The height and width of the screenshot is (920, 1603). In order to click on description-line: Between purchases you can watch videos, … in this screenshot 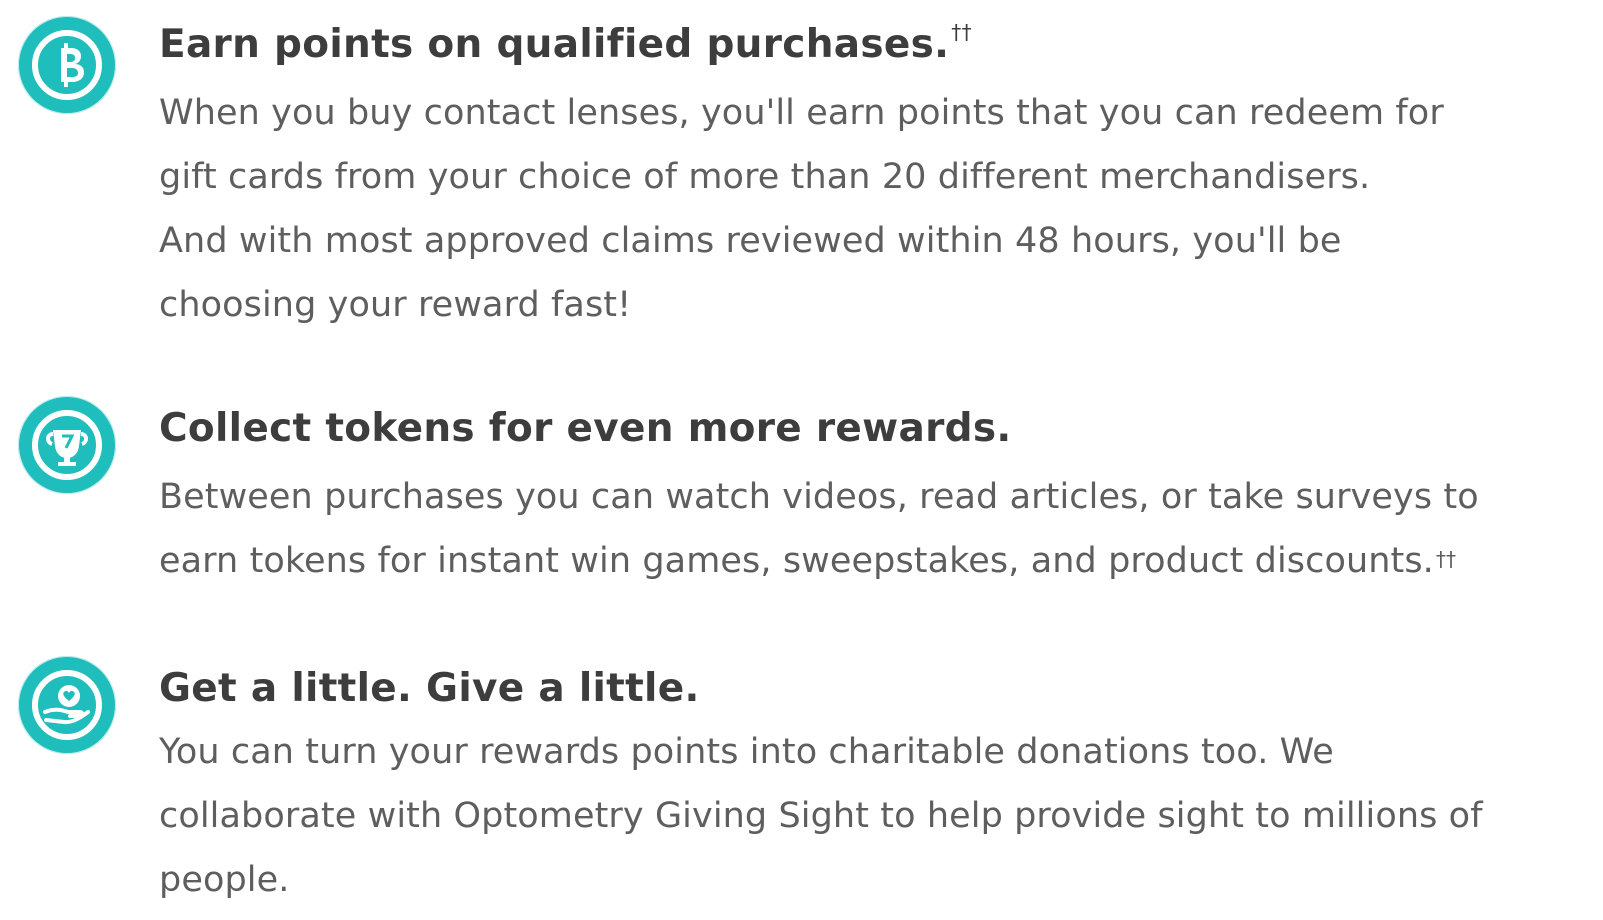, I will do `click(819, 497)`.